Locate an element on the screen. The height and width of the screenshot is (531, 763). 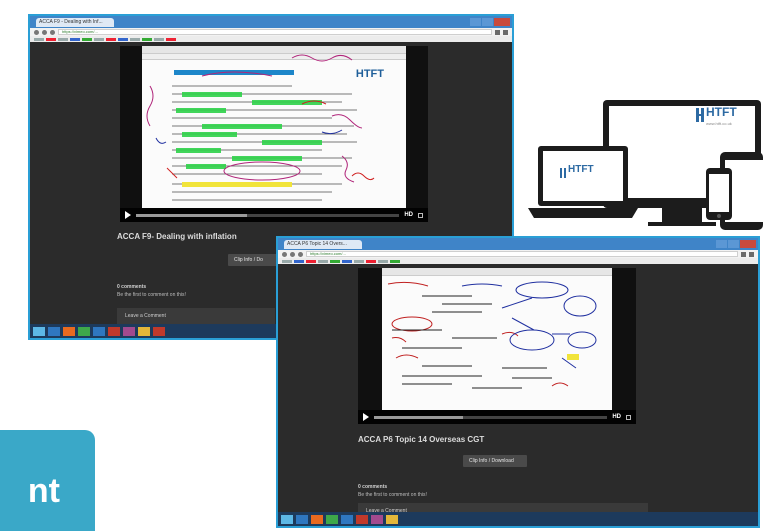
annotated-notes is located at coordinates (260, 127).